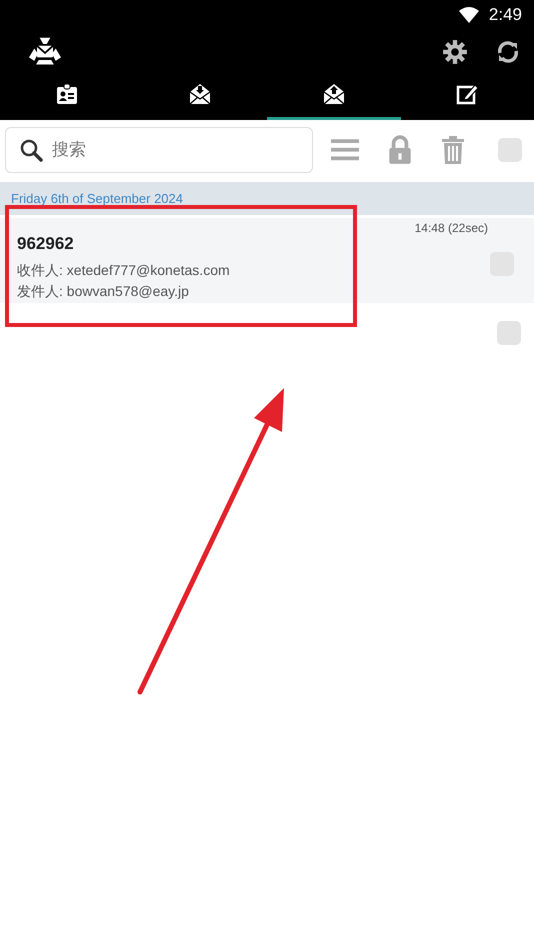 Image resolution: width=534 pixels, height=949 pixels. Describe the element at coordinates (46, 244) in the screenshot. I see `message-subject: 962962` at that location.